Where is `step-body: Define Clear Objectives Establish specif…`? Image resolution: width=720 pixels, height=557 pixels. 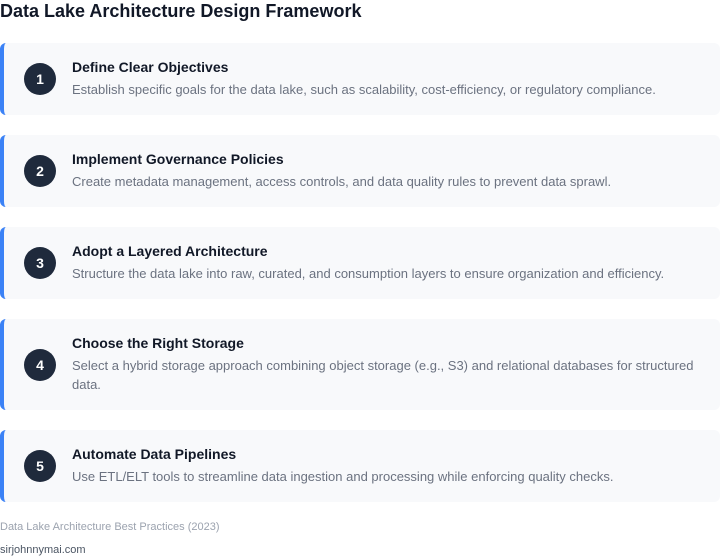 step-body: Define Clear Objectives Establish specif… is located at coordinates (386, 79).